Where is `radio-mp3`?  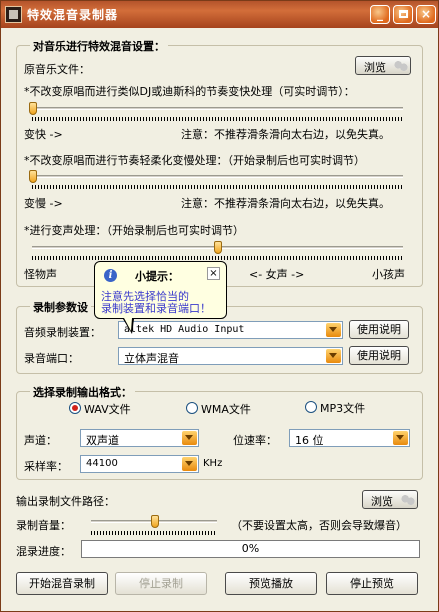
radio-mp3 is located at coordinates (311, 407).